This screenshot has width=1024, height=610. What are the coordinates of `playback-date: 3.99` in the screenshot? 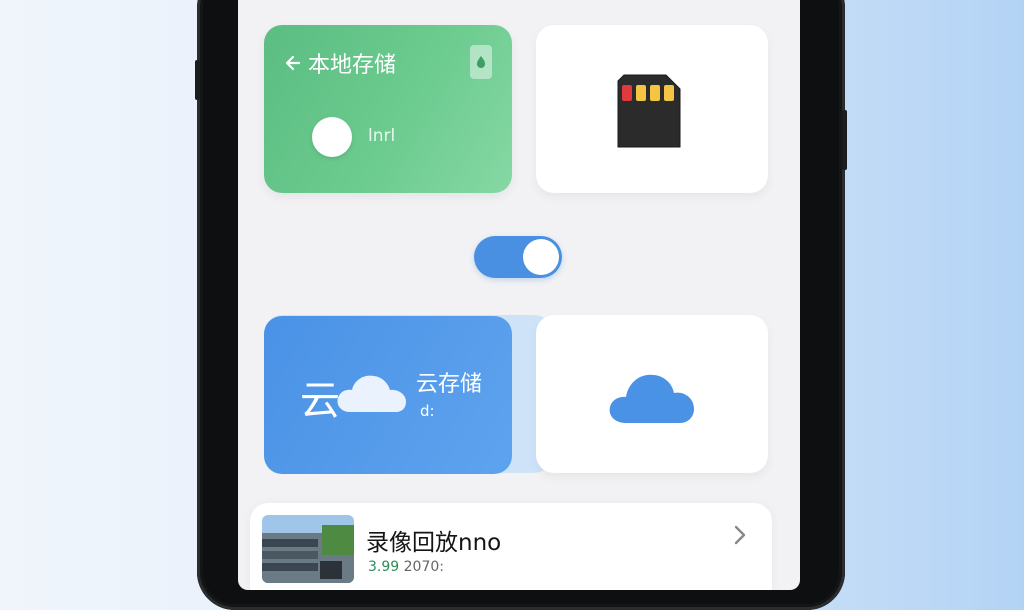 It's located at (384, 567).